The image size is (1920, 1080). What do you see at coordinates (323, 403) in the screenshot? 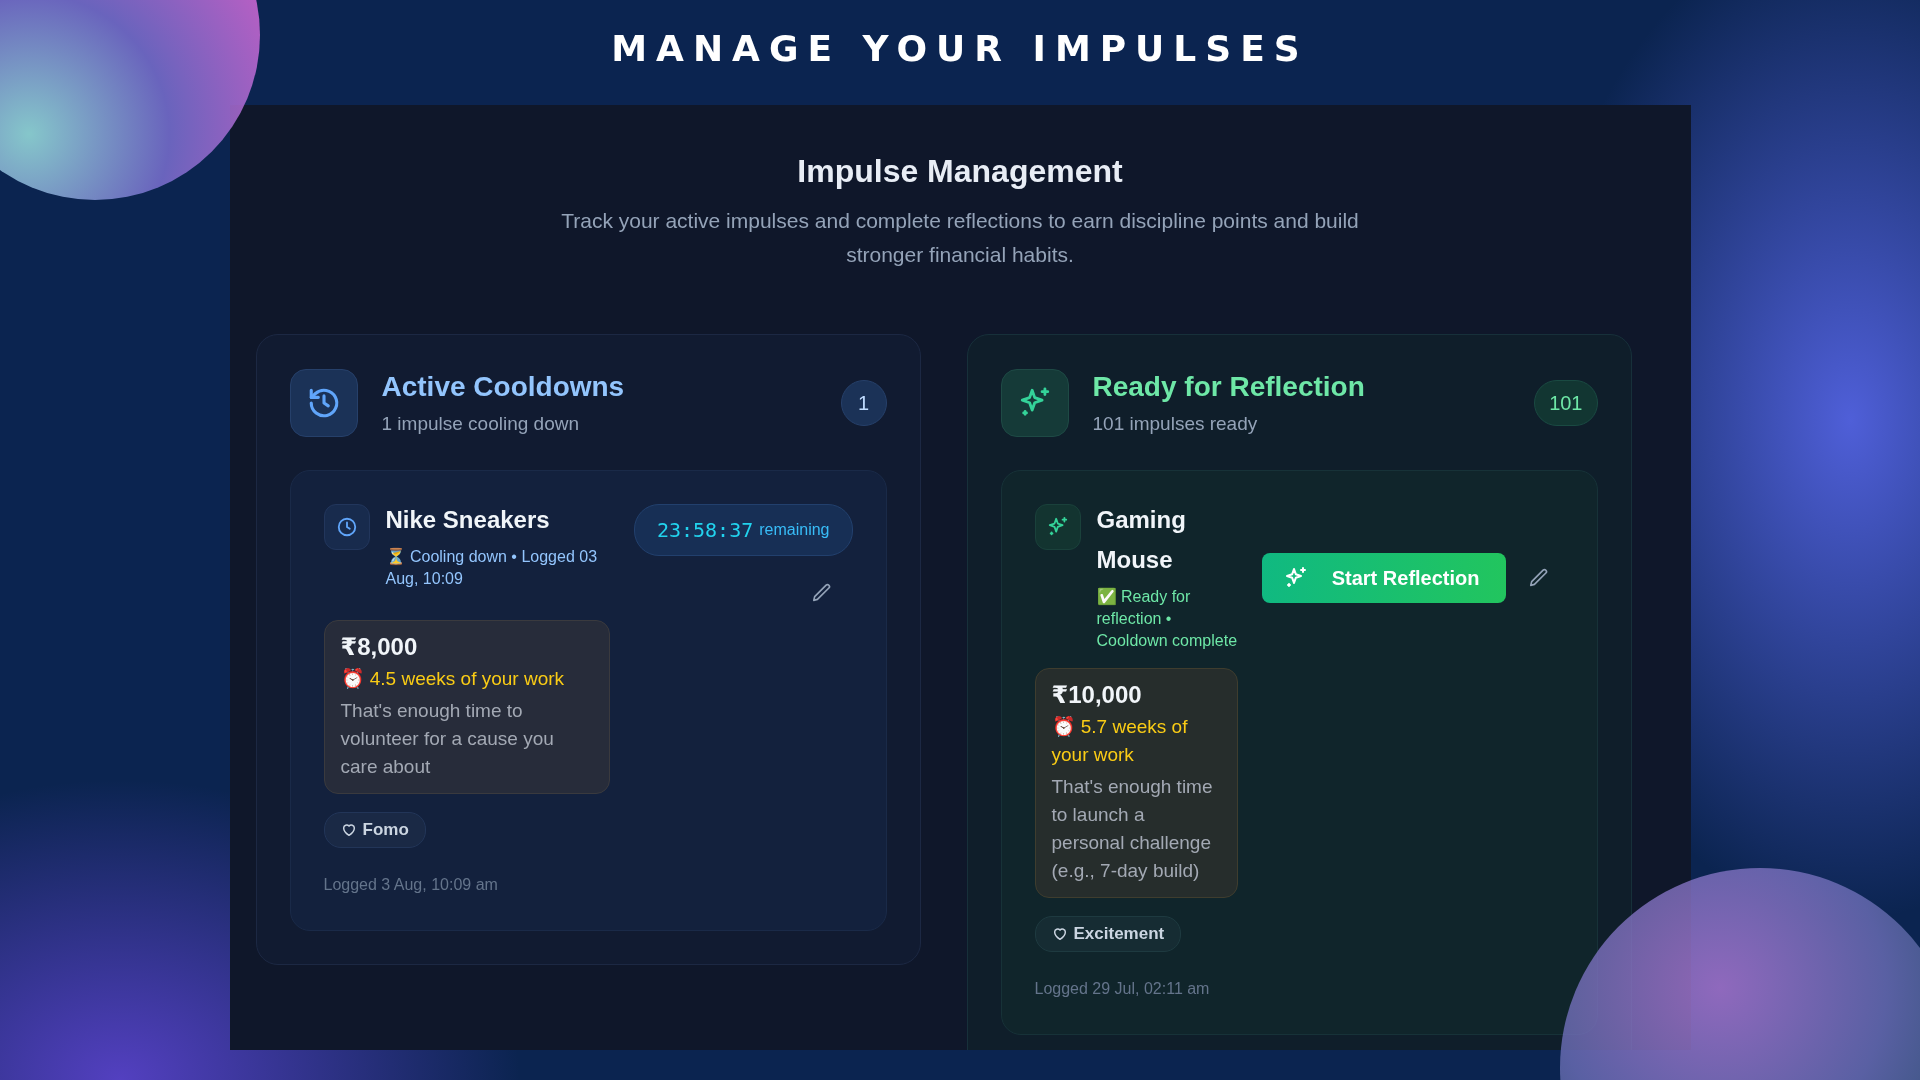
I see `history-icon` at bounding box center [323, 403].